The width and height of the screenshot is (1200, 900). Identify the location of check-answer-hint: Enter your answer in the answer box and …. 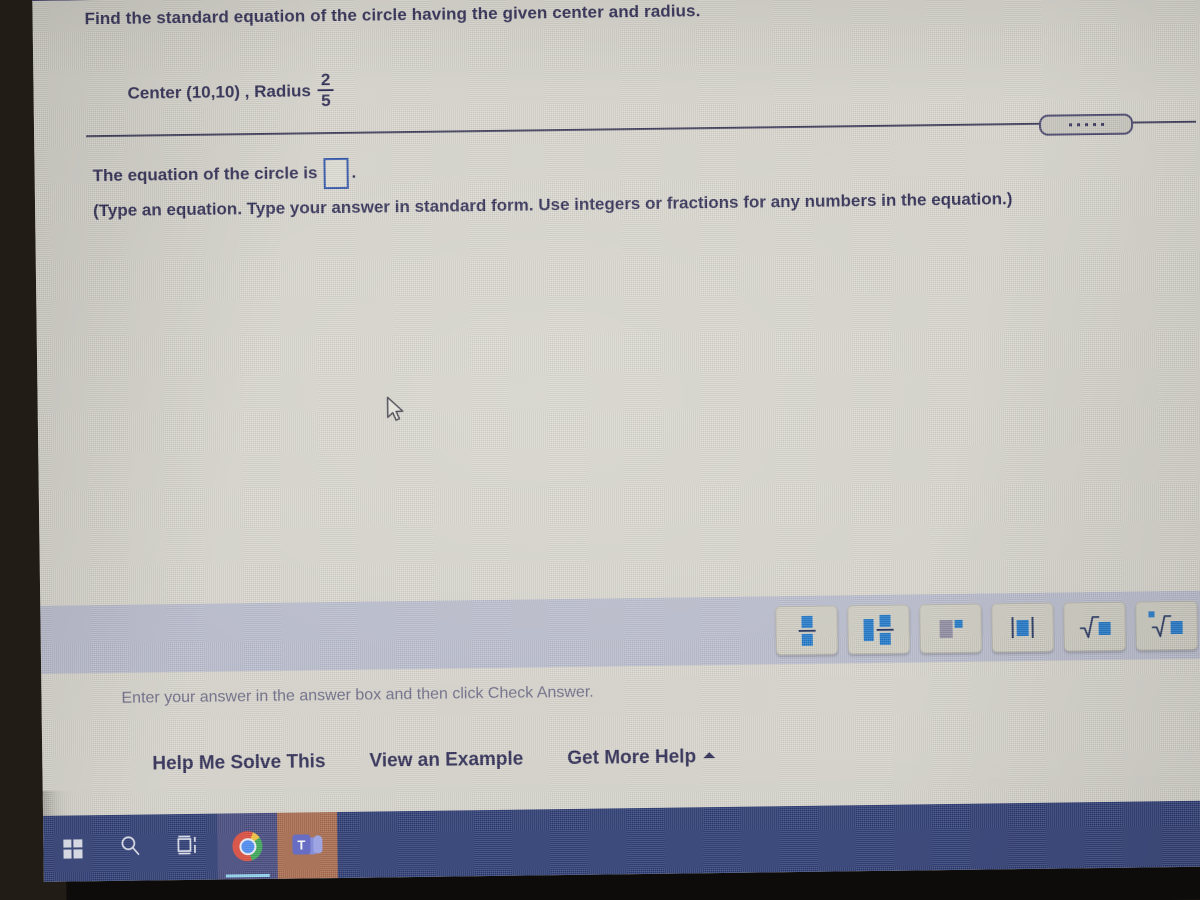
(357, 695).